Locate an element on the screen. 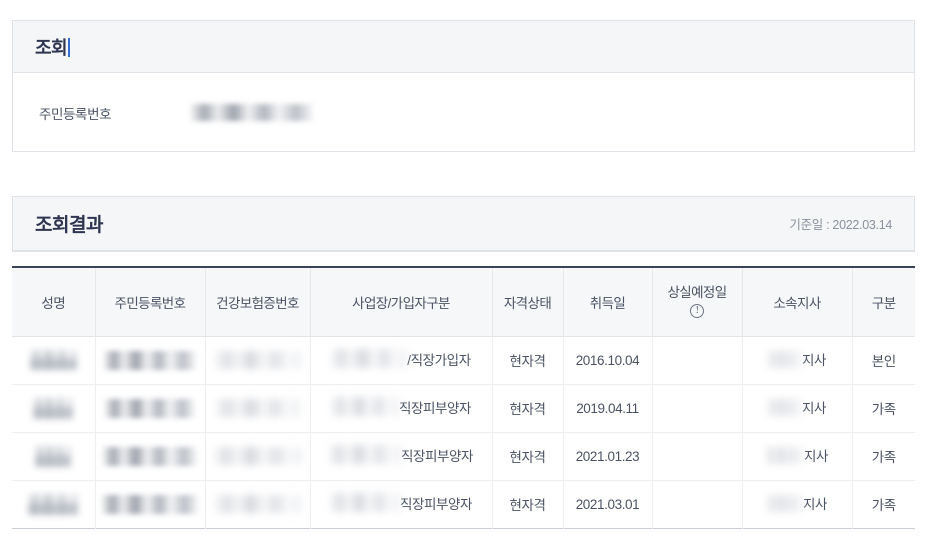 The height and width of the screenshot is (548, 927). col-header-insurance-card-no-label: 건강보험증번호 is located at coordinates (257, 303).